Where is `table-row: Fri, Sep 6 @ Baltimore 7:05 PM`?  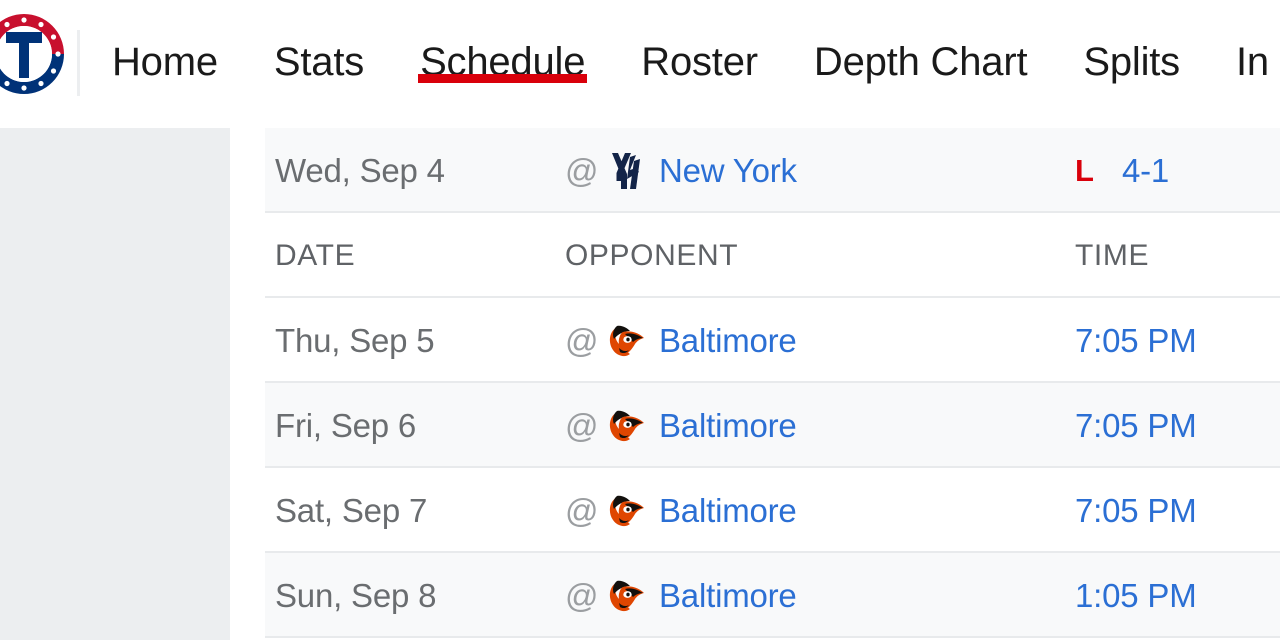 table-row: Fri, Sep 6 @ Baltimore 7:05 PM is located at coordinates (772, 425).